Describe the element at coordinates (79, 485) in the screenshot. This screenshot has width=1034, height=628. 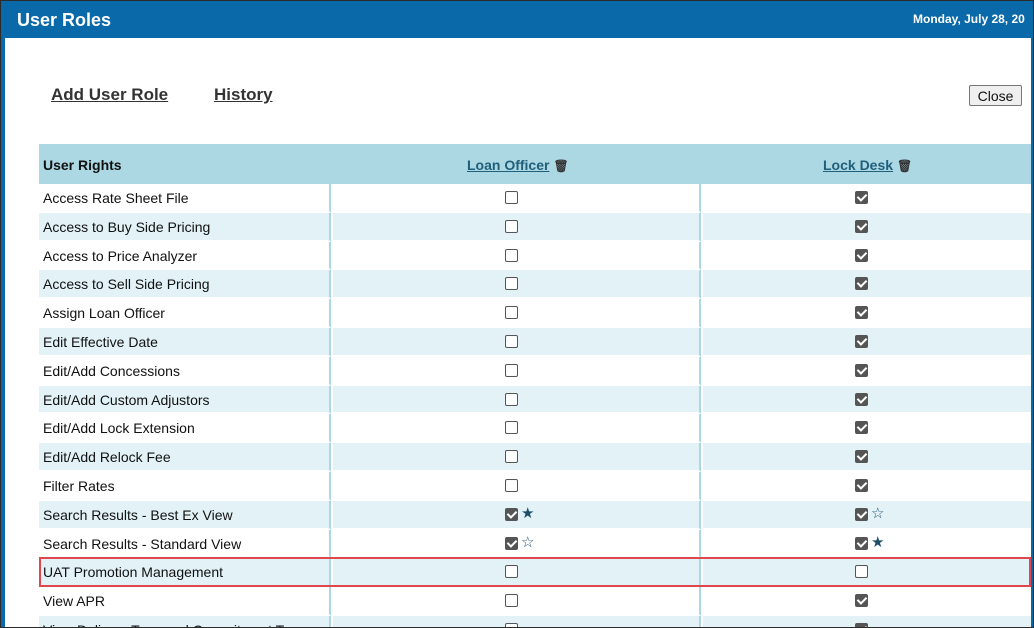
I see `user-right-label: Filter Rates` at that location.